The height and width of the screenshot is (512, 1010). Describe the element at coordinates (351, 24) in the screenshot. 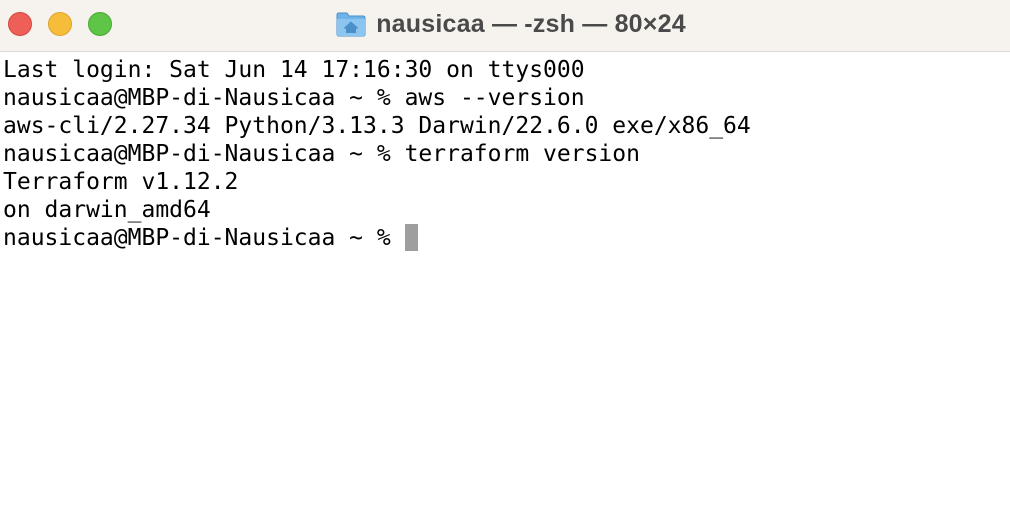

I see `folder-home-icon` at that location.